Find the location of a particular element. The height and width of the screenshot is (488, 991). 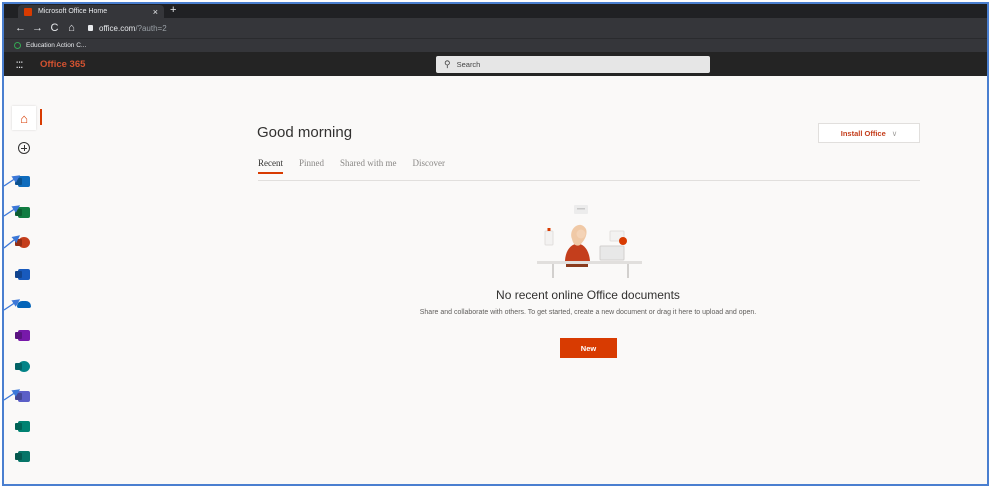

chevron-down-icon: ∨ is located at coordinates (894, 133).